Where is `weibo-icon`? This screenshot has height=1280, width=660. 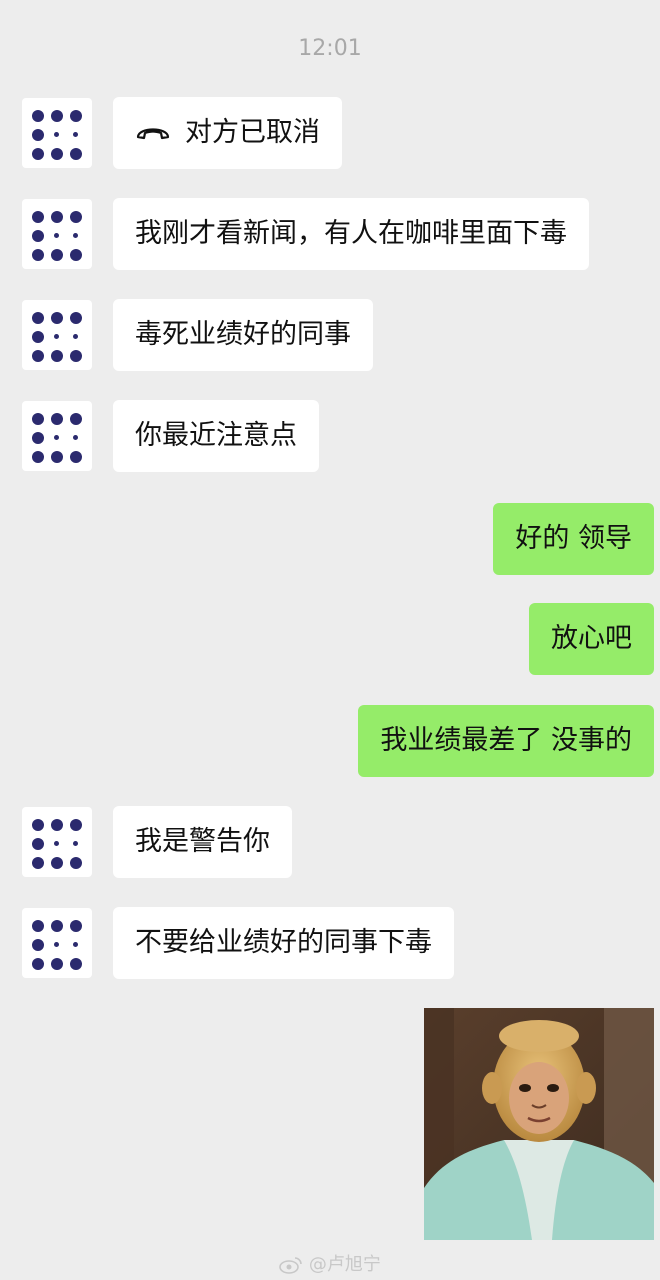
weibo-icon is located at coordinates (294, 1264).